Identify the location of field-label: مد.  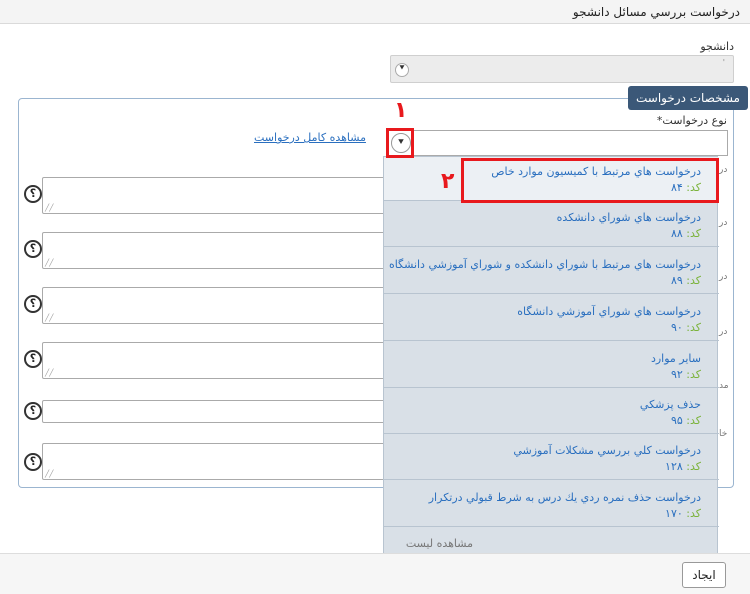
(724, 386).